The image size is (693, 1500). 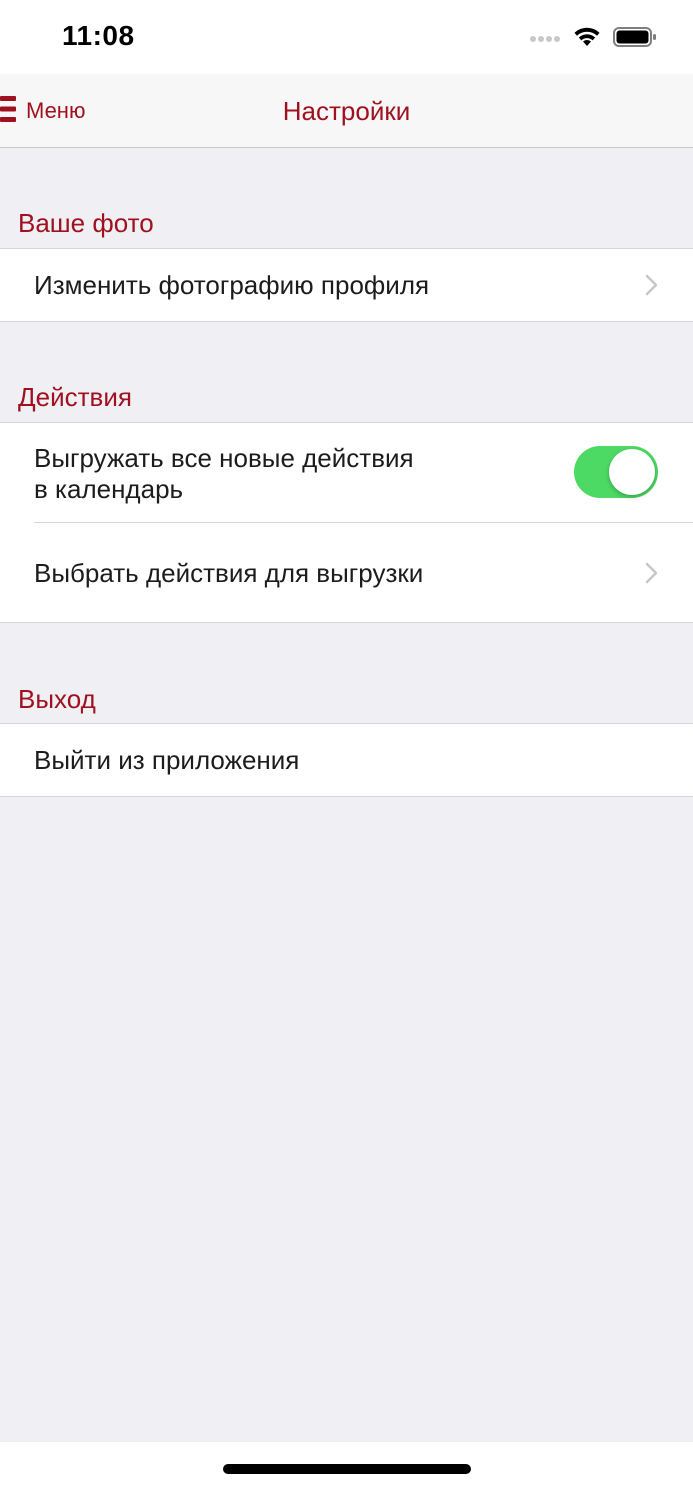 What do you see at coordinates (98, 35) in the screenshot?
I see `status-time: 11:08` at bounding box center [98, 35].